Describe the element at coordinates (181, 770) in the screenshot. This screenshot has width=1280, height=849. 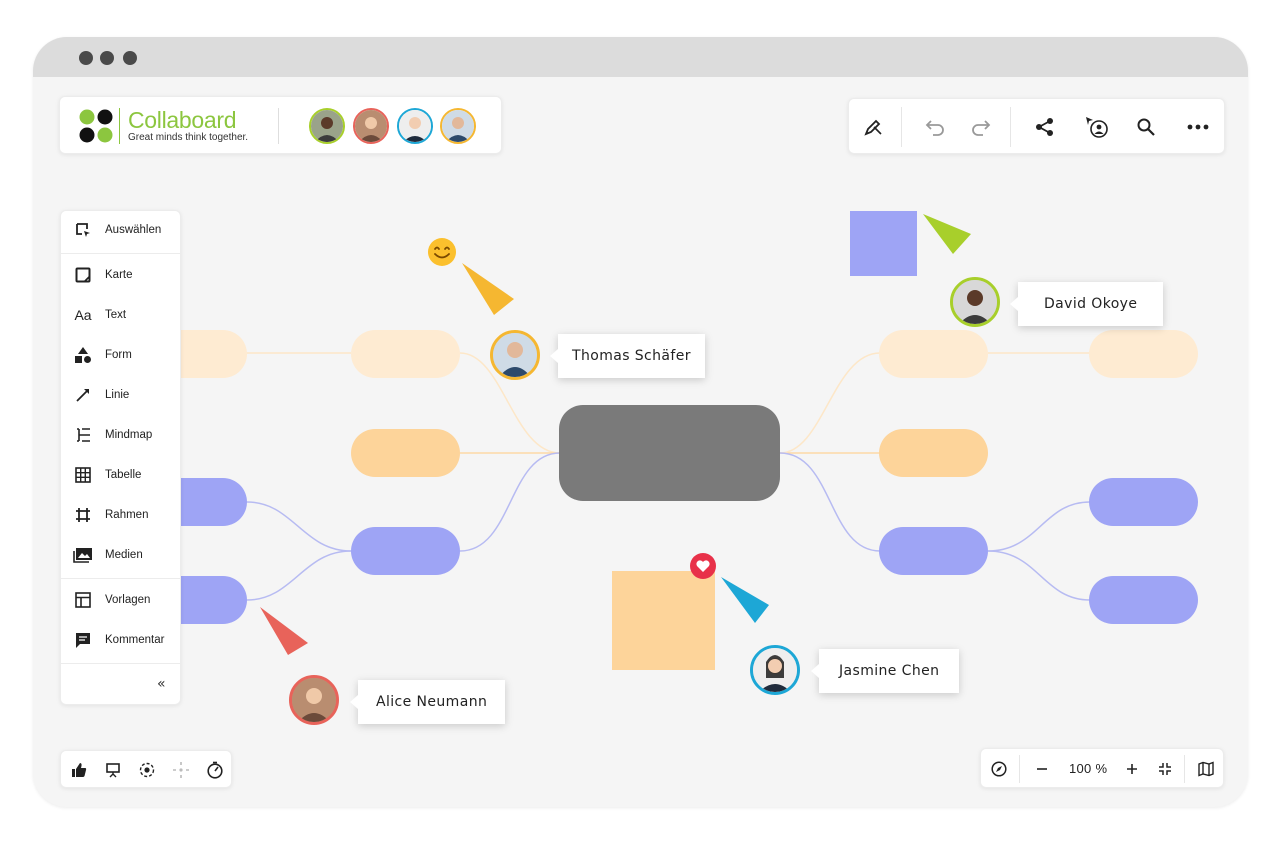
I see `move-icon` at that location.